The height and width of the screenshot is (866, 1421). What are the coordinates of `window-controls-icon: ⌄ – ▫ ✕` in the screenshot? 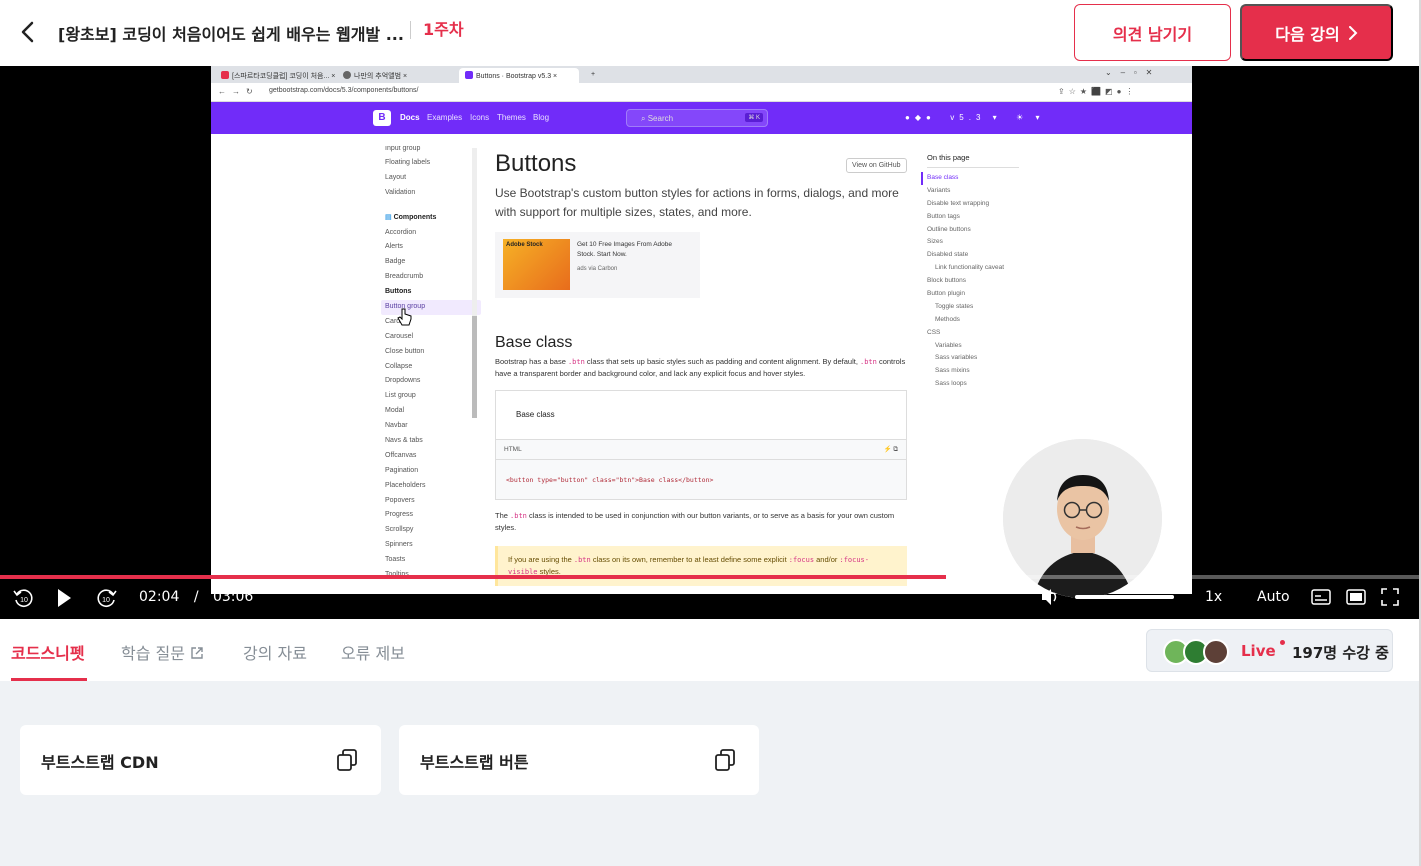 It's located at (1129, 72).